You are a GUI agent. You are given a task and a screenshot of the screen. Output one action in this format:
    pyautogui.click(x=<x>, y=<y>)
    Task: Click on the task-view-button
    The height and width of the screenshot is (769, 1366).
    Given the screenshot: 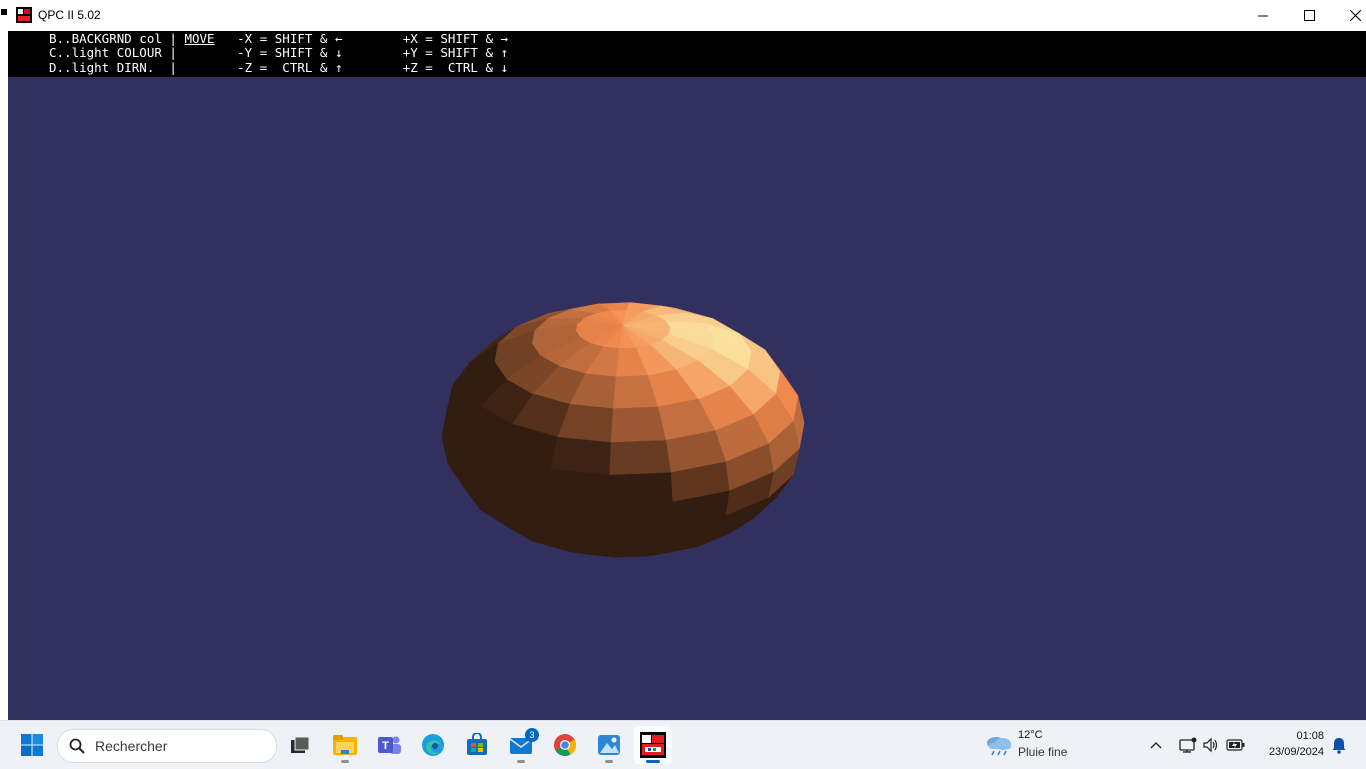 What is the action you would take?
    pyautogui.click(x=300, y=745)
    